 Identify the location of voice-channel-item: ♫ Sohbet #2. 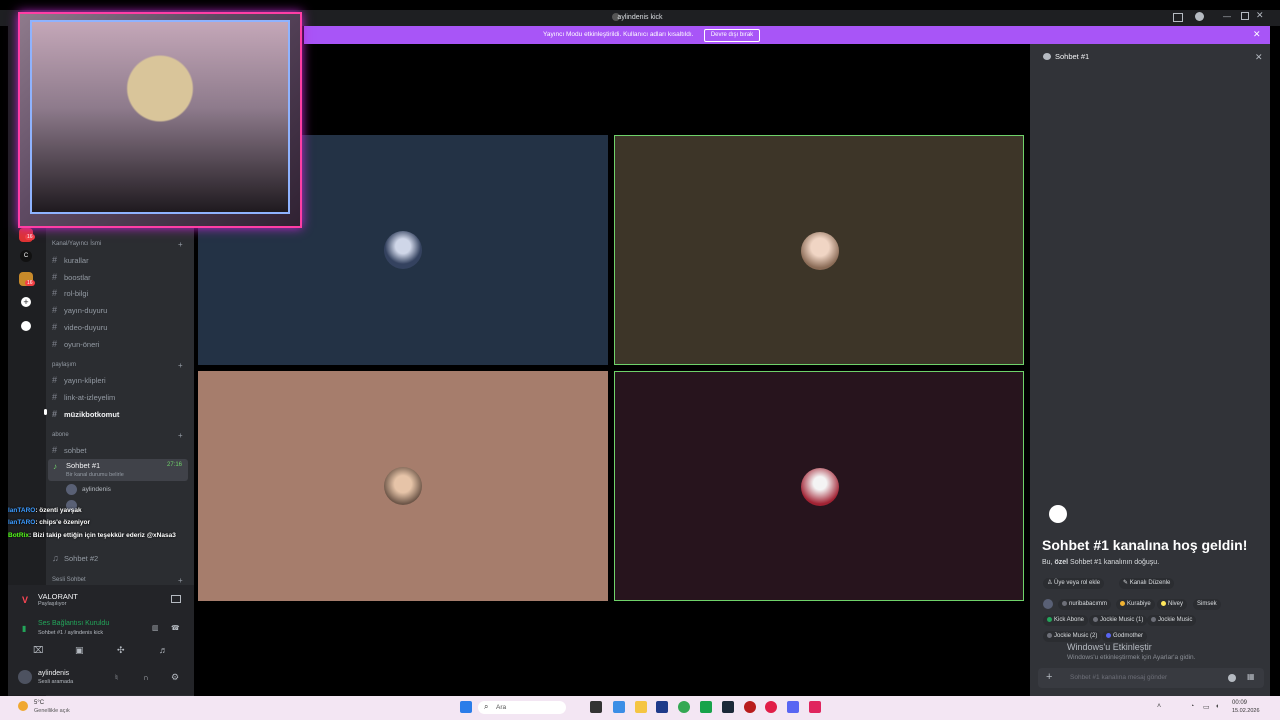
(75, 558).